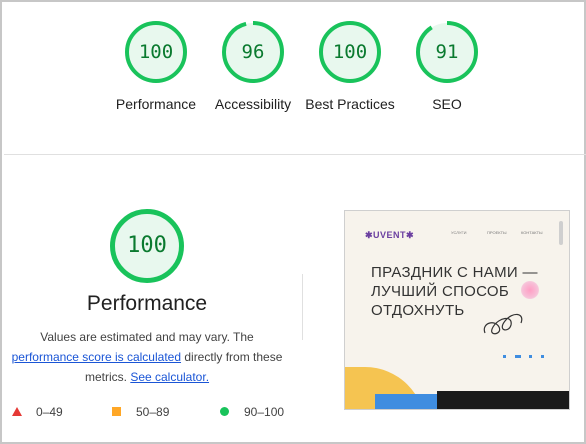 Image resolution: width=586 pixels, height=444 pixels. Describe the element at coordinates (350, 104) in the screenshot. I see `best-practices-label: Best Practices` at that location.